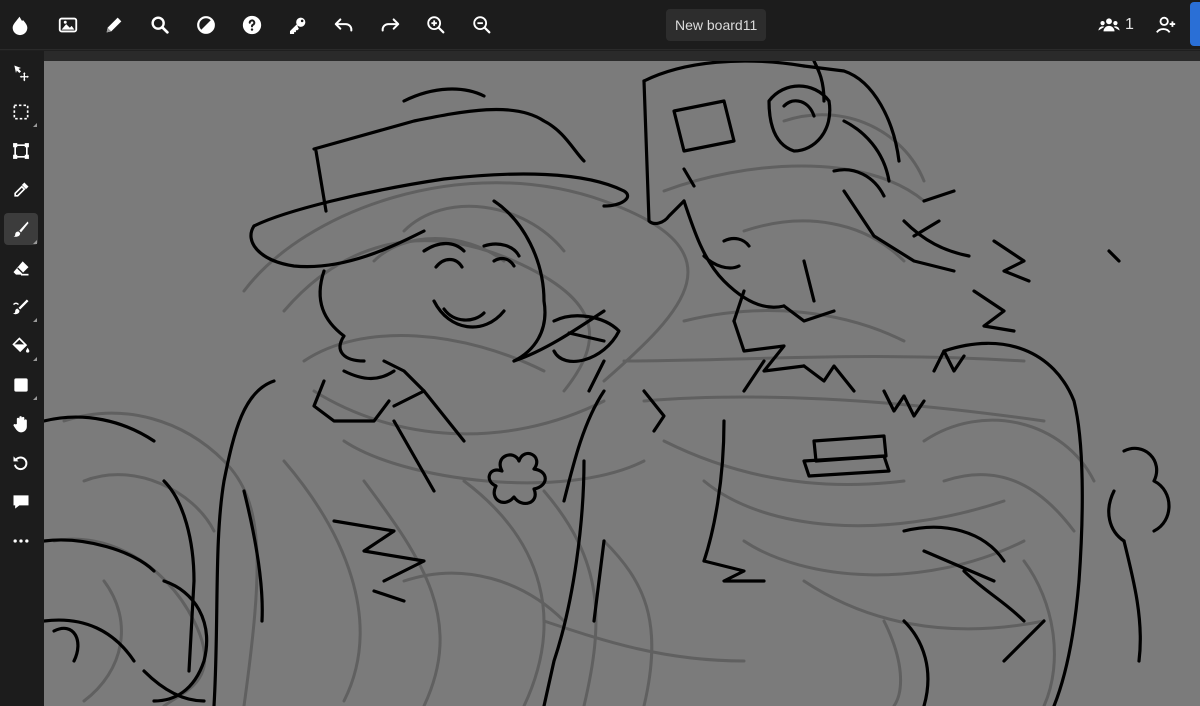  I want to click on eyedropper-icon, so click(21, 189).